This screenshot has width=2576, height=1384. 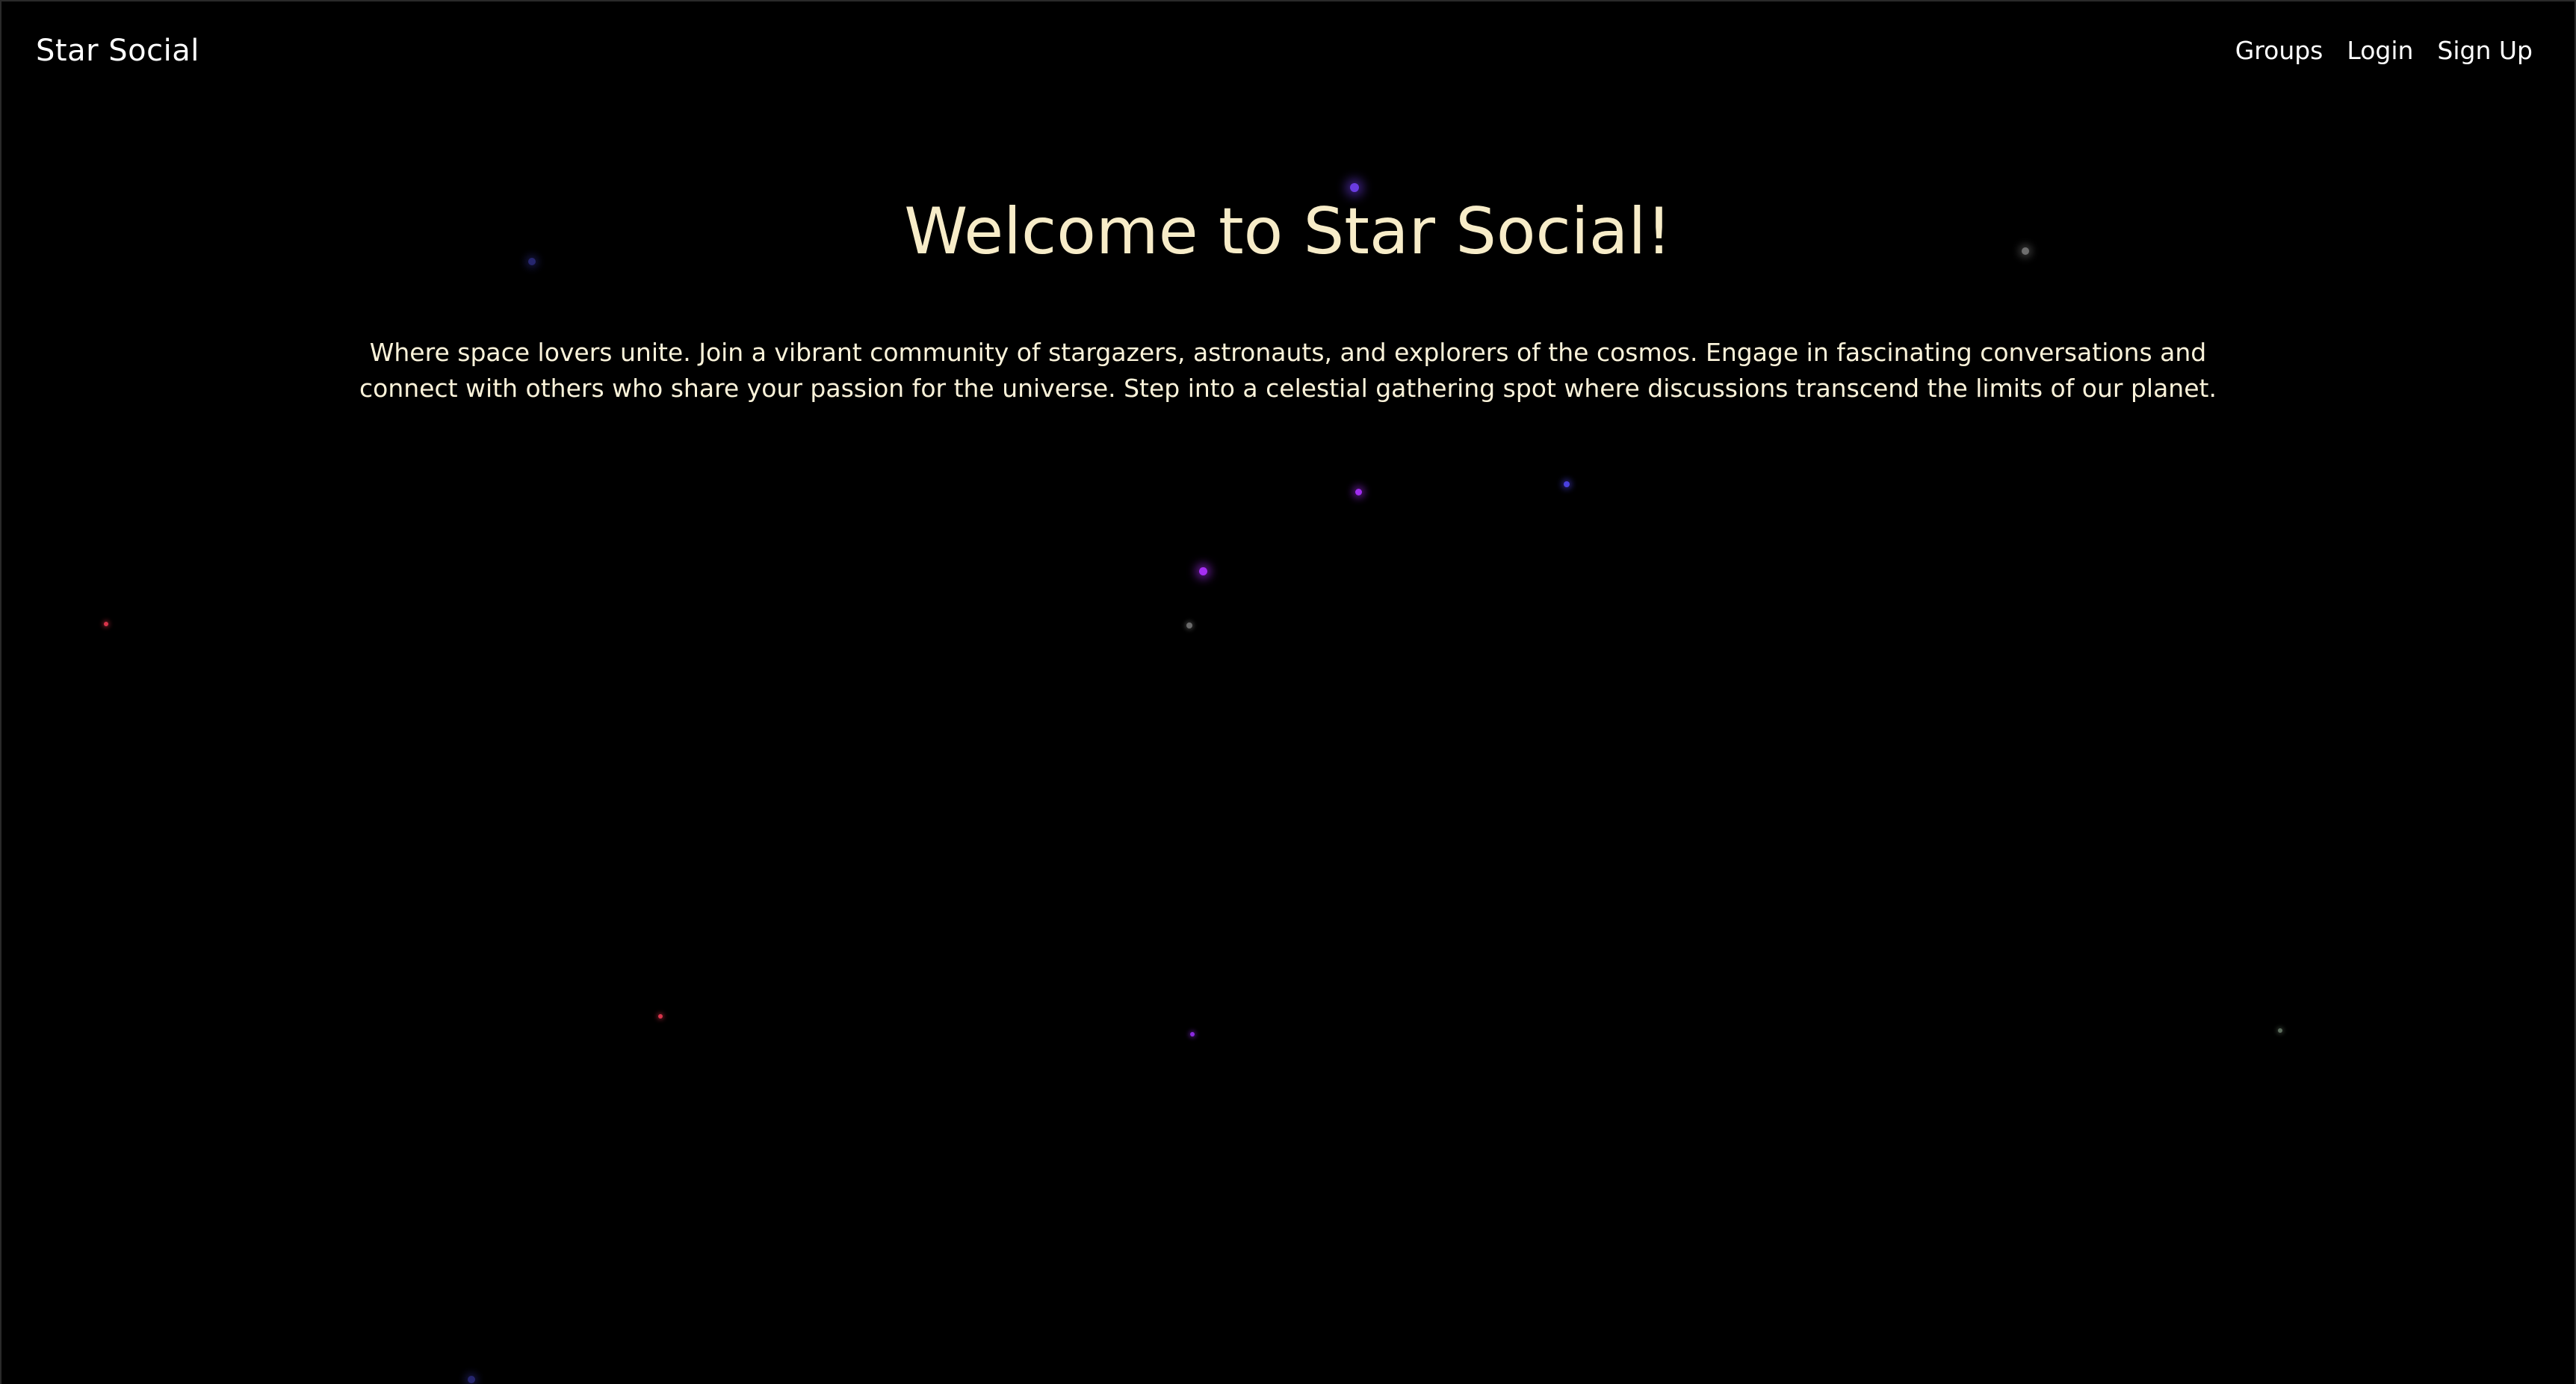 I want to click on nav-links: Groups Login Sign Up, so click(x=2384, y=51).